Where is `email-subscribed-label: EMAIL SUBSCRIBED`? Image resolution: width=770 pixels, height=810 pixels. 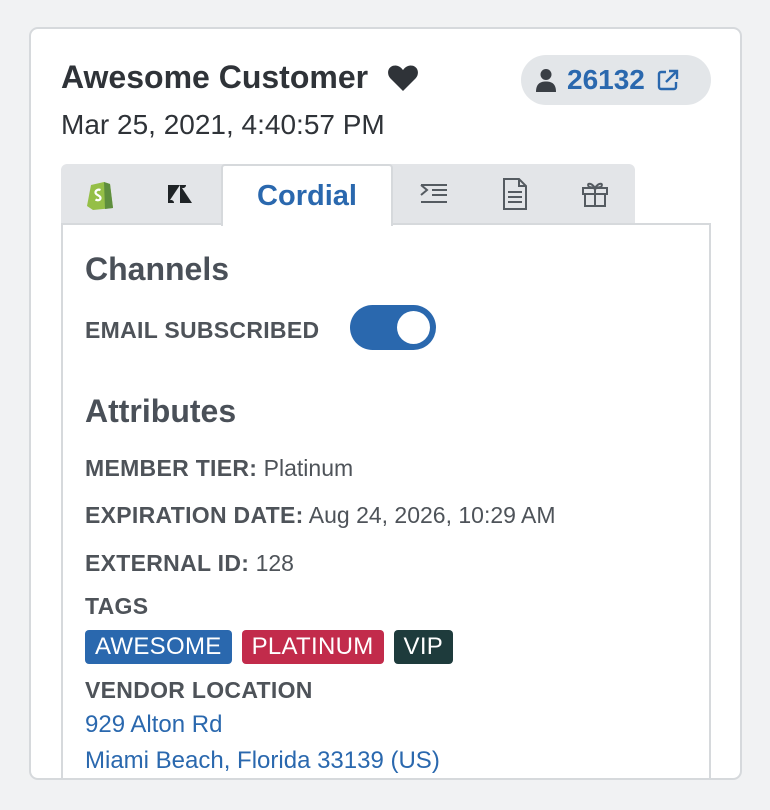
email-subscribed-label: EMAIL SUBSCRIBED is located at coordinates (202, 330).